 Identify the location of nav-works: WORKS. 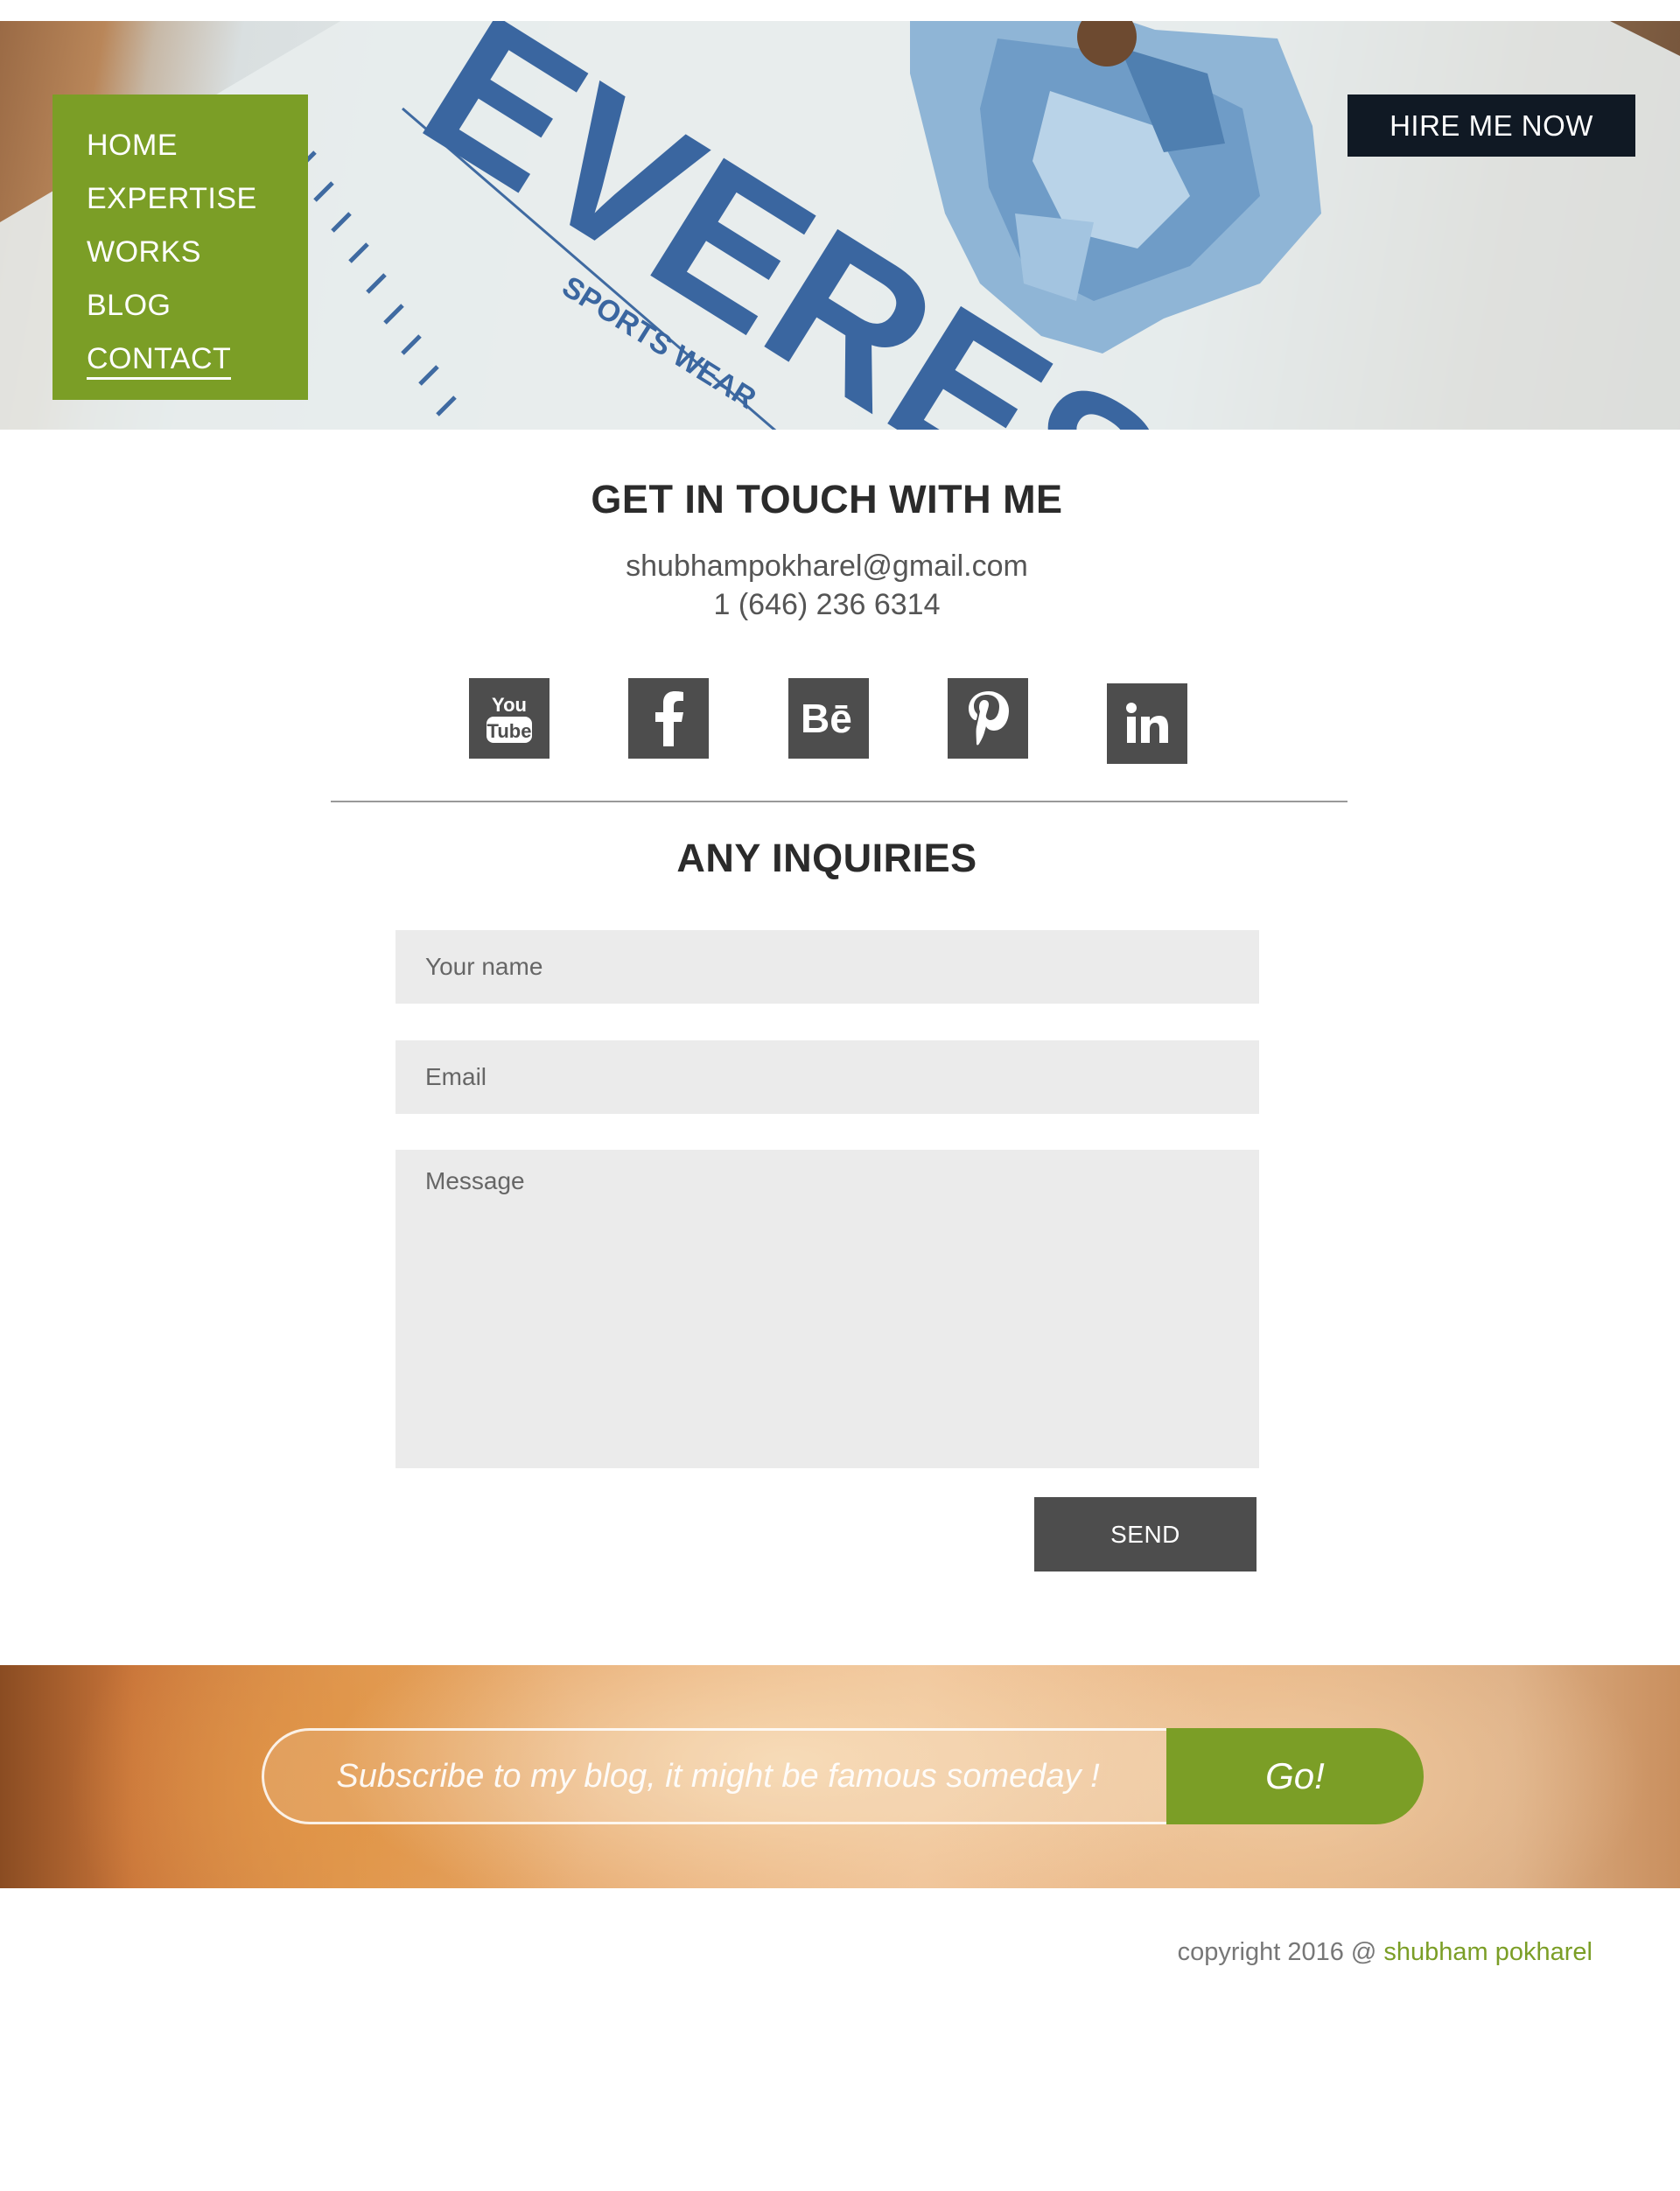
(197, 252).